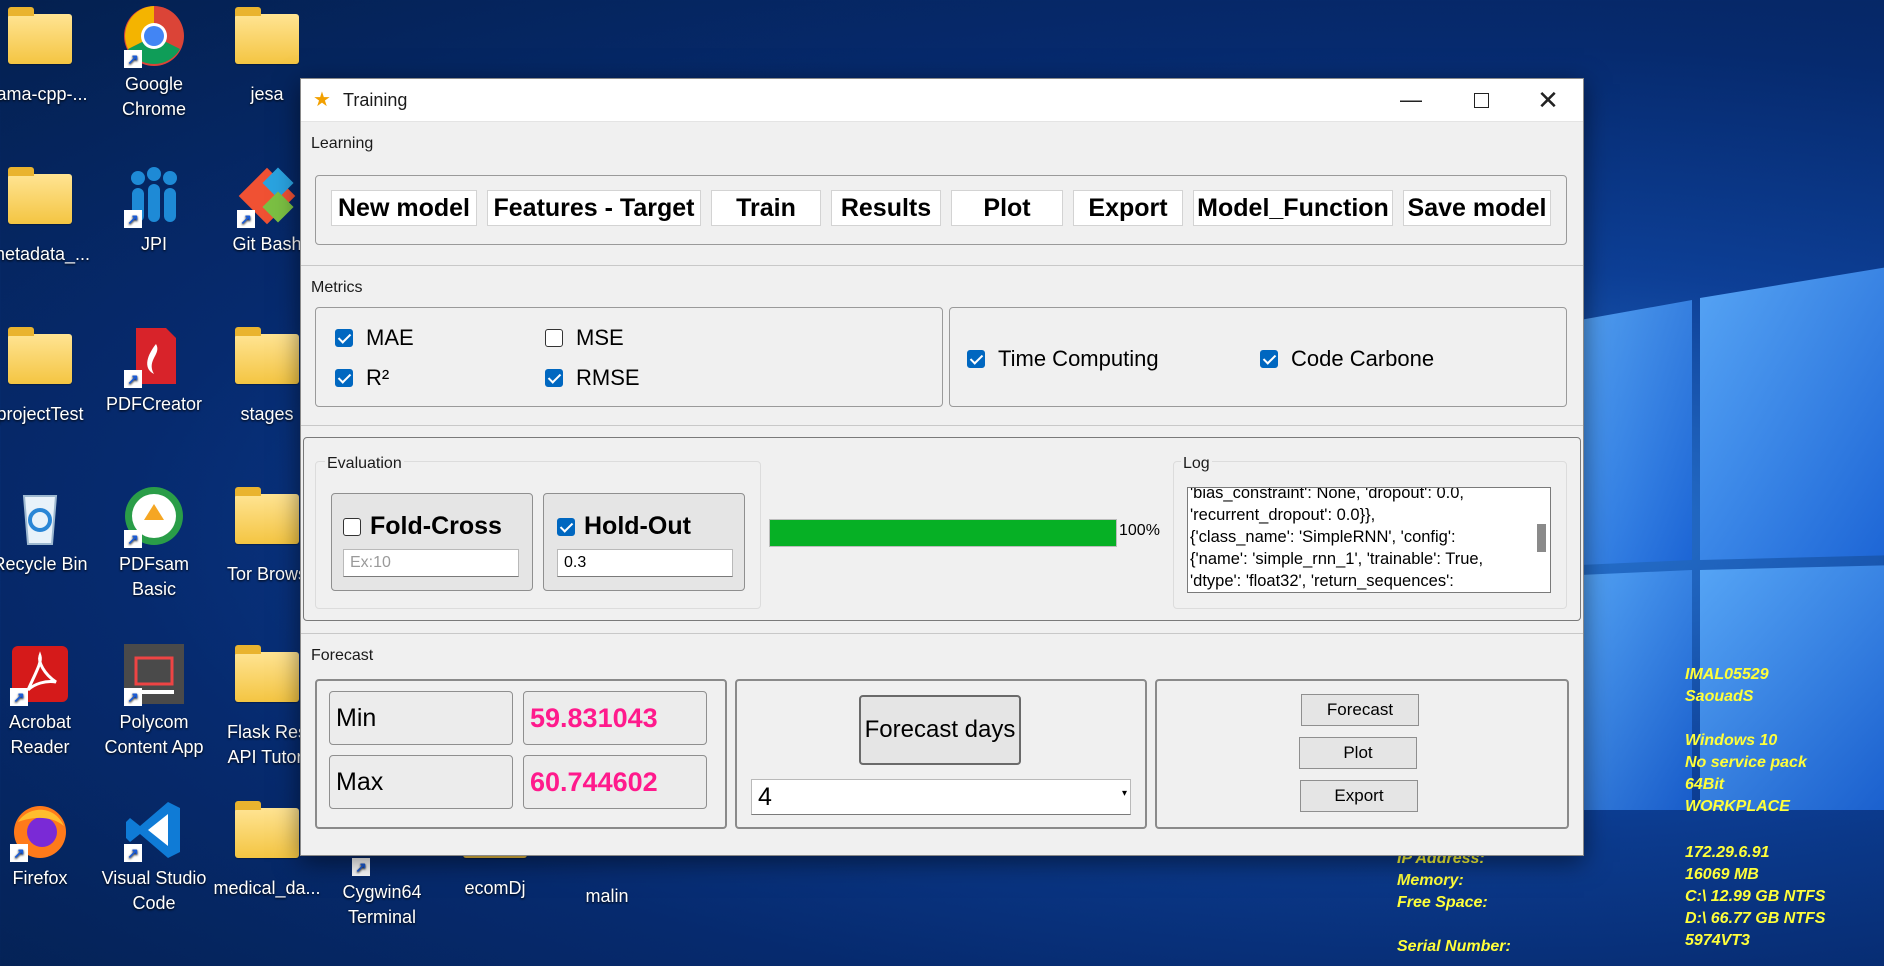  I want to click on progress-bar, so click(943, 533).